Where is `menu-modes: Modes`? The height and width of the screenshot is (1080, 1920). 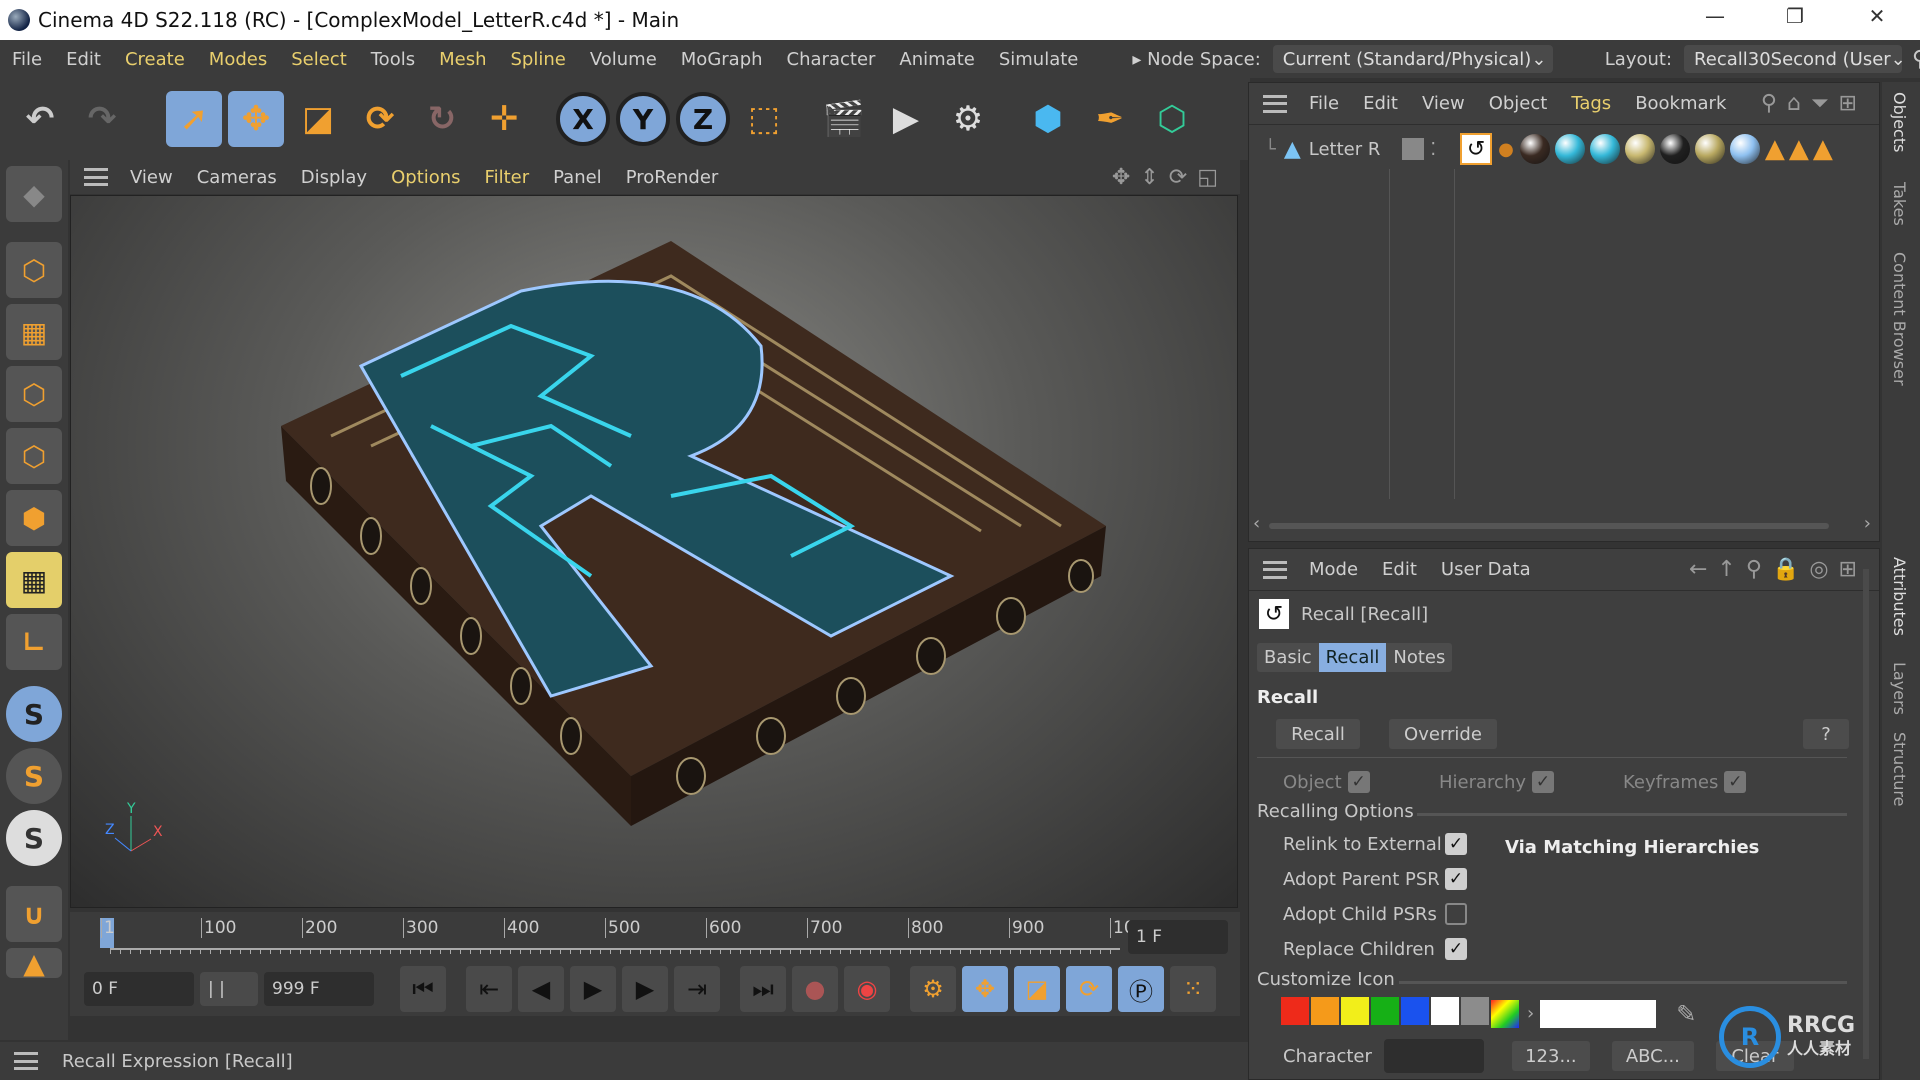 menu-modes: Modes is located at coordinates (238, 59).